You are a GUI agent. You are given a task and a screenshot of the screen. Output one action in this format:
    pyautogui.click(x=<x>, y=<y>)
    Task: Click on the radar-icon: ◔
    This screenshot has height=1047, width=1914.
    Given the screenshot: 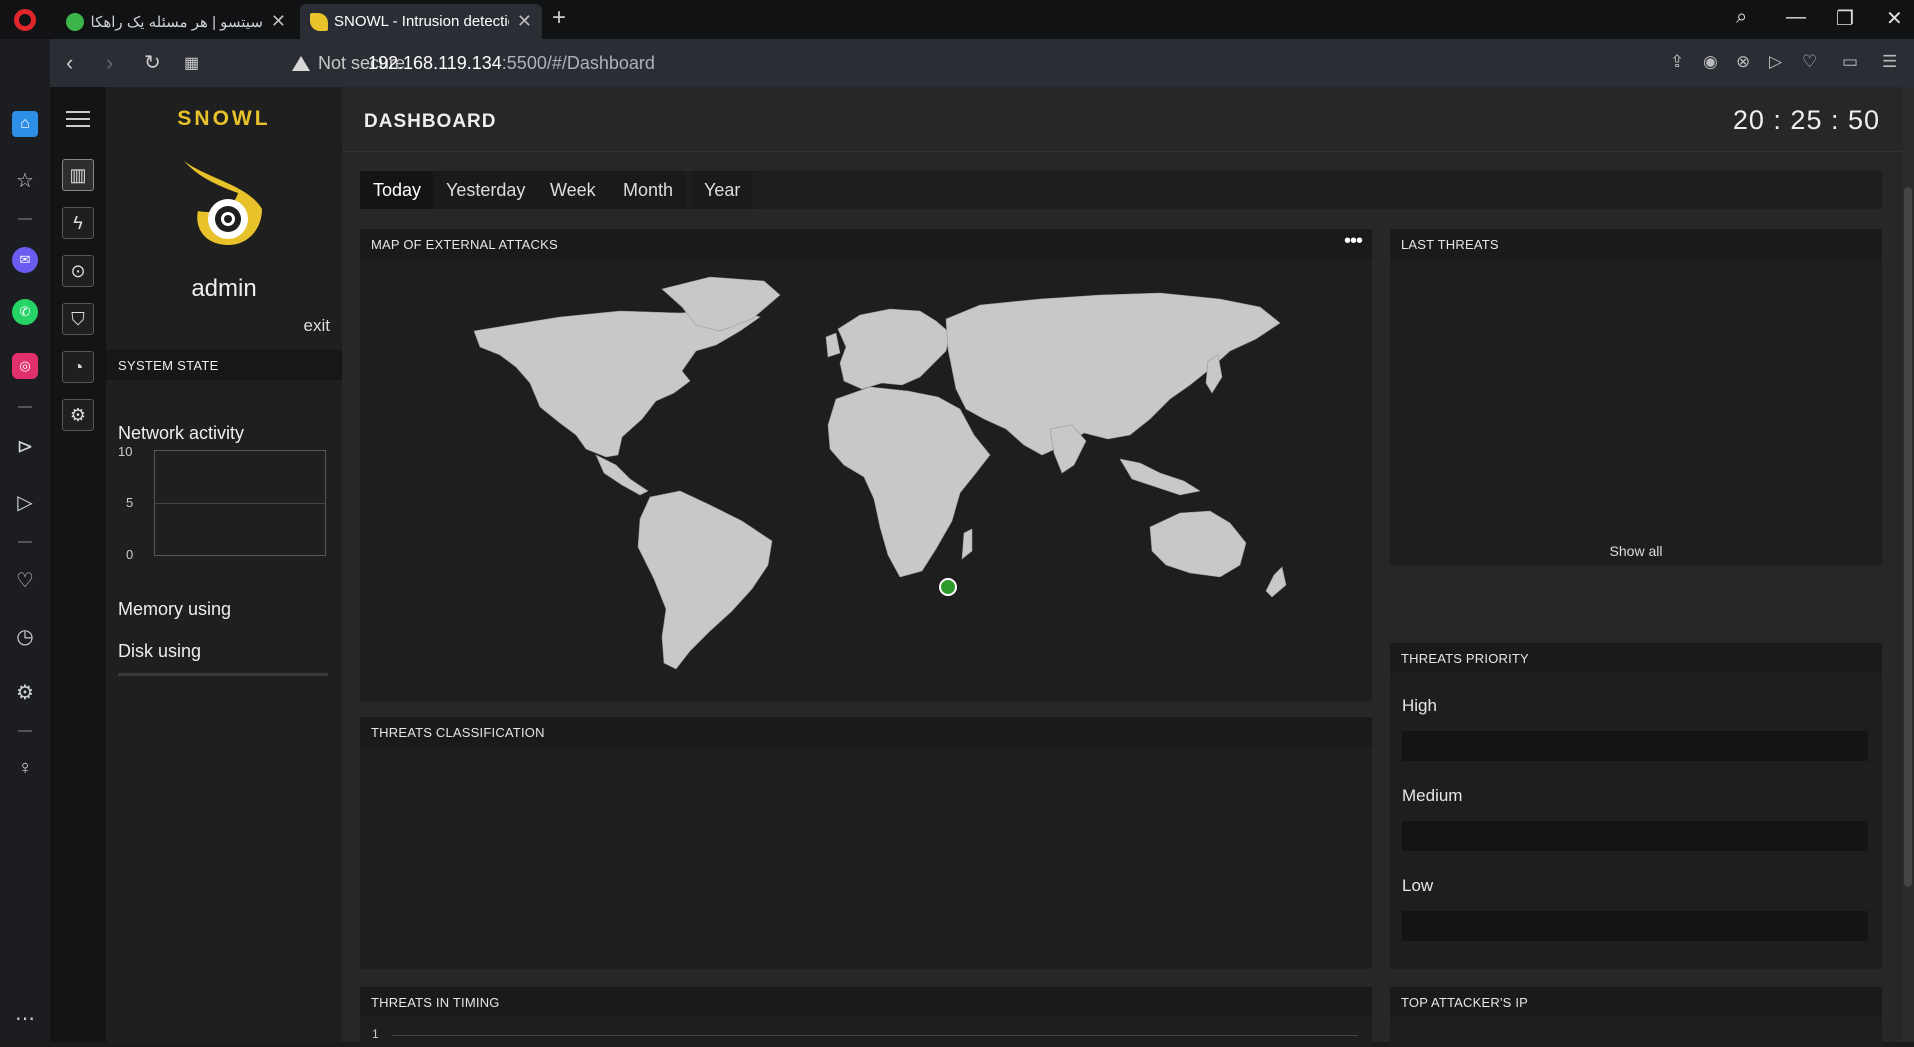 What is the action you would take?
    pyautogui.click(x=78, y=367)
    